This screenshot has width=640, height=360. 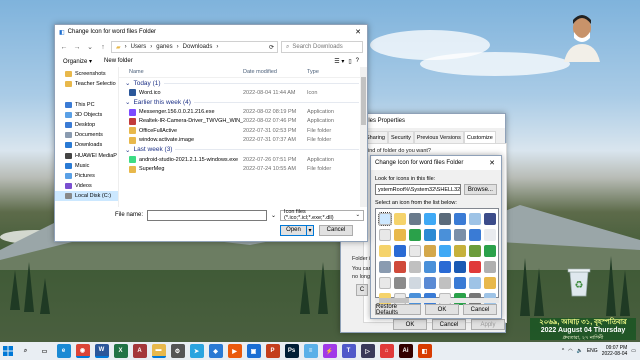 What do you see at coordinates (86, 84) in the screenshot?
I see `nav-item: Teacher Selectio` at bounding box center [86, 84].